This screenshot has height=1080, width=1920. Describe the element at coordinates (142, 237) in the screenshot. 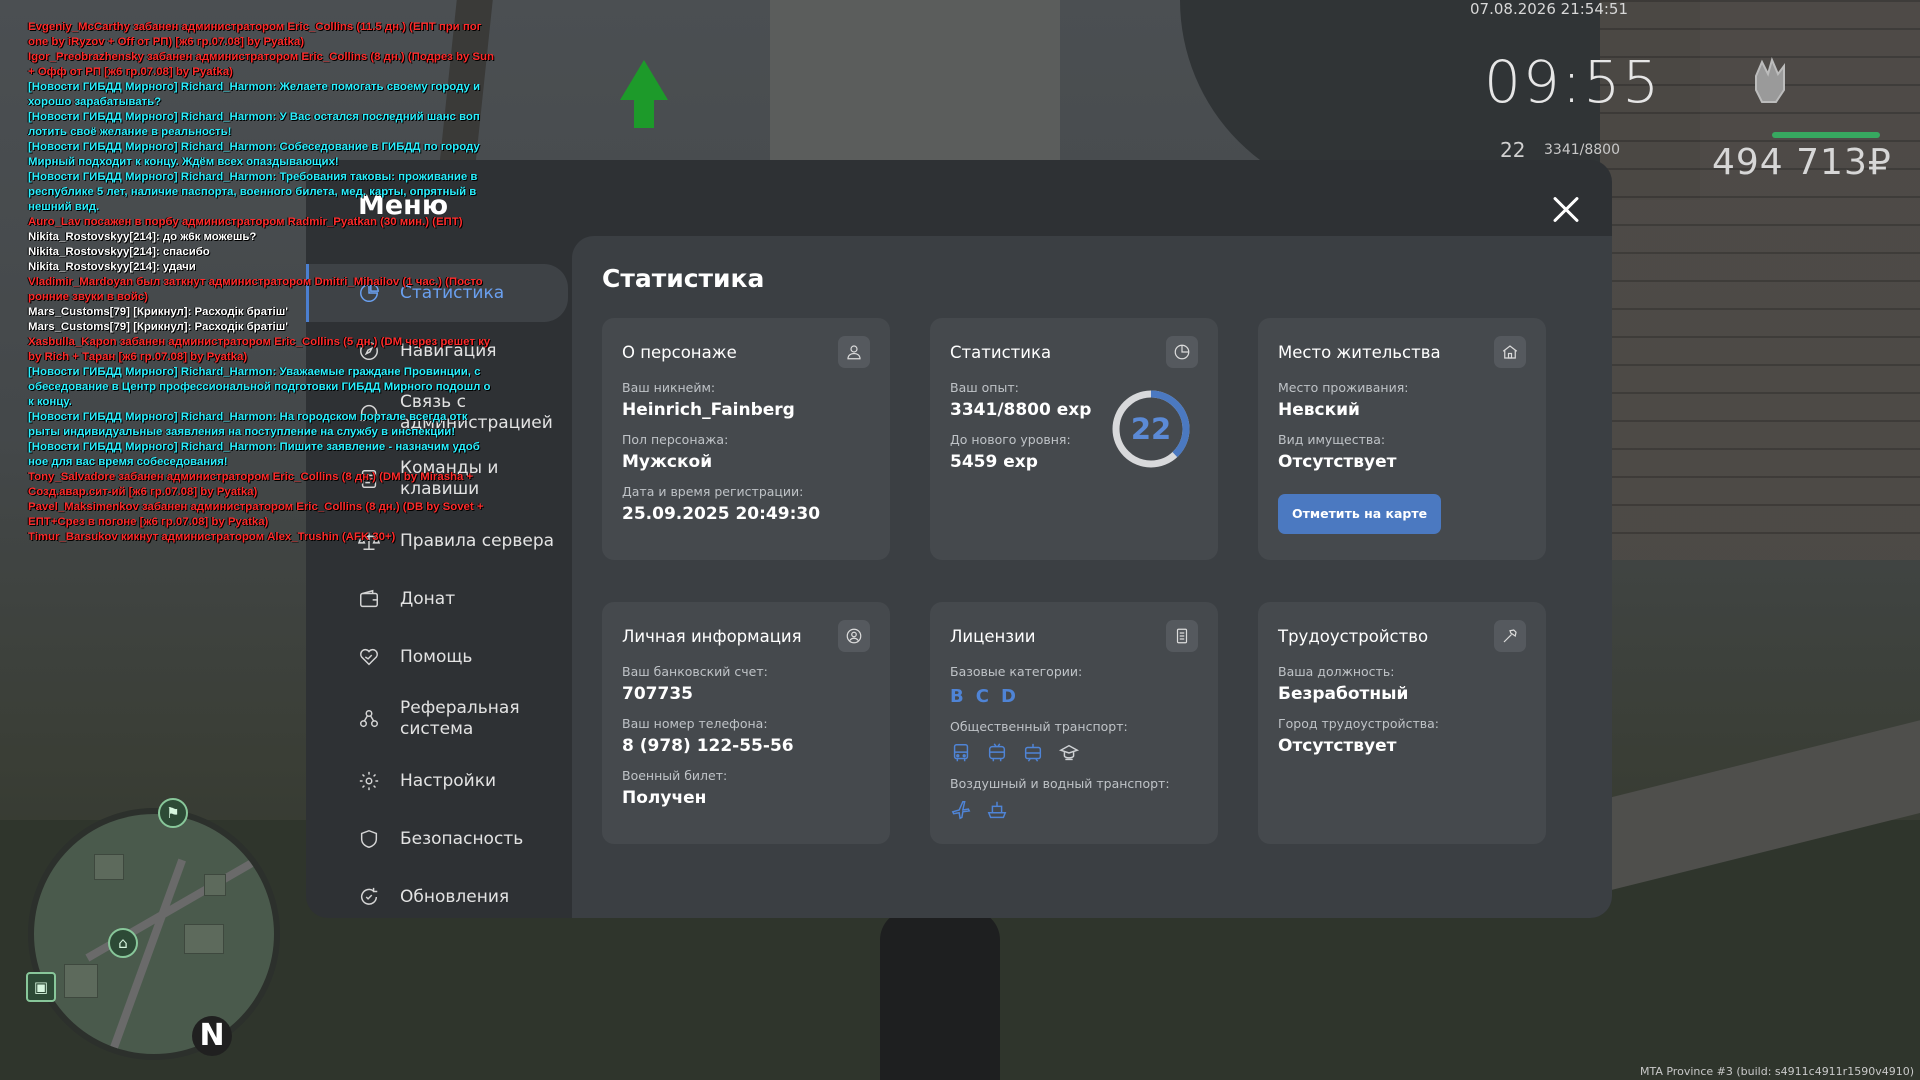

I see `chat-message: Nikita_Rostovskyy[214]: до ж6к можешь?` at that location.